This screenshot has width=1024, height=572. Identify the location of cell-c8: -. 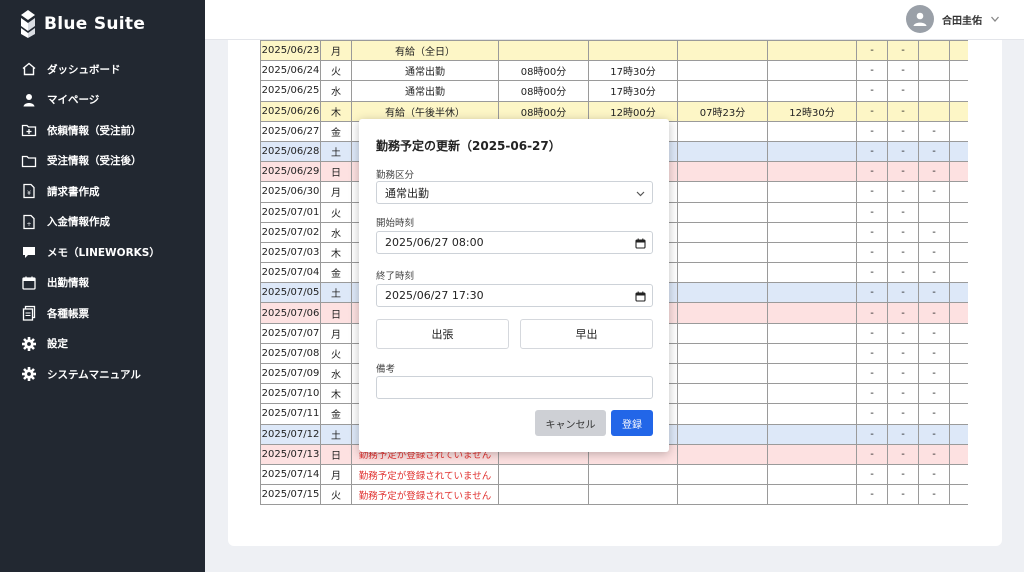
(872, 434).